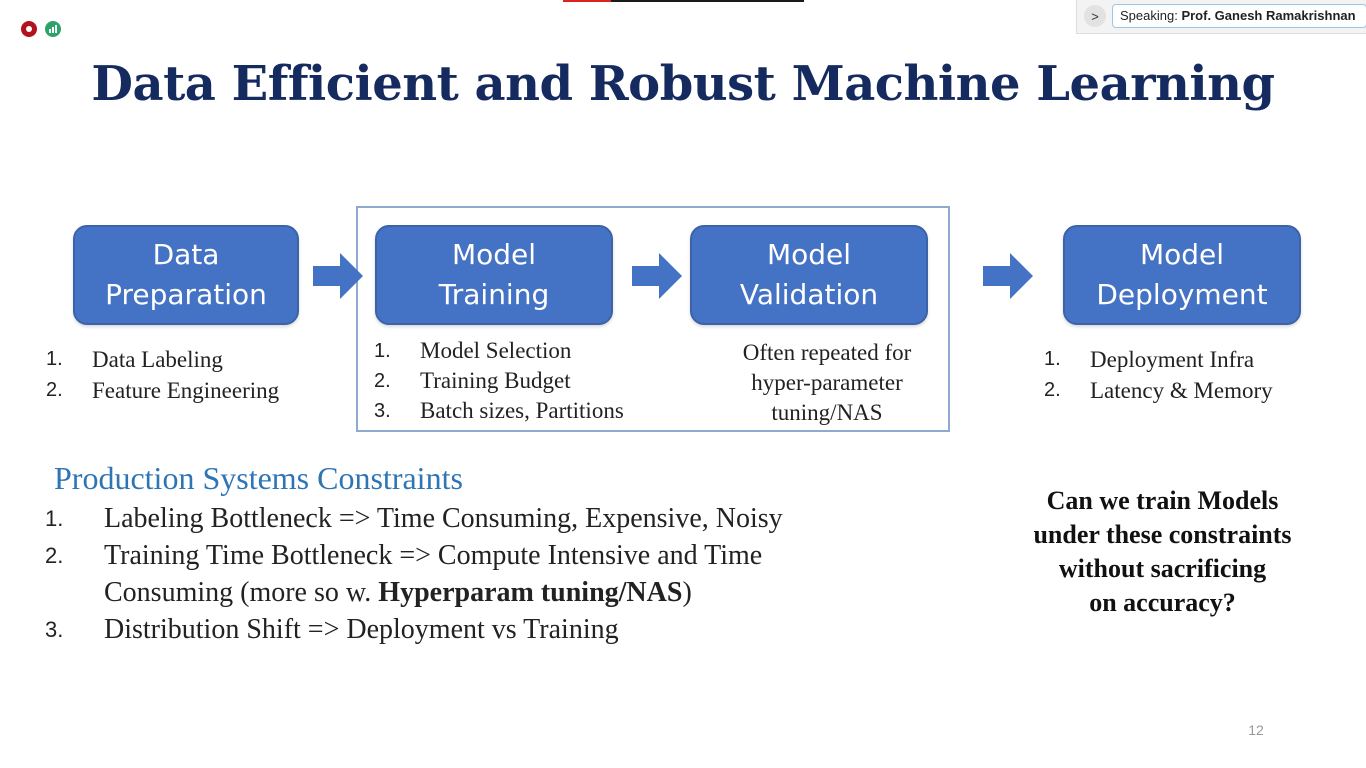 This screenshot has height=768, width=1366. I want to click on question-line: without sacrificing, so click(1162, 568).